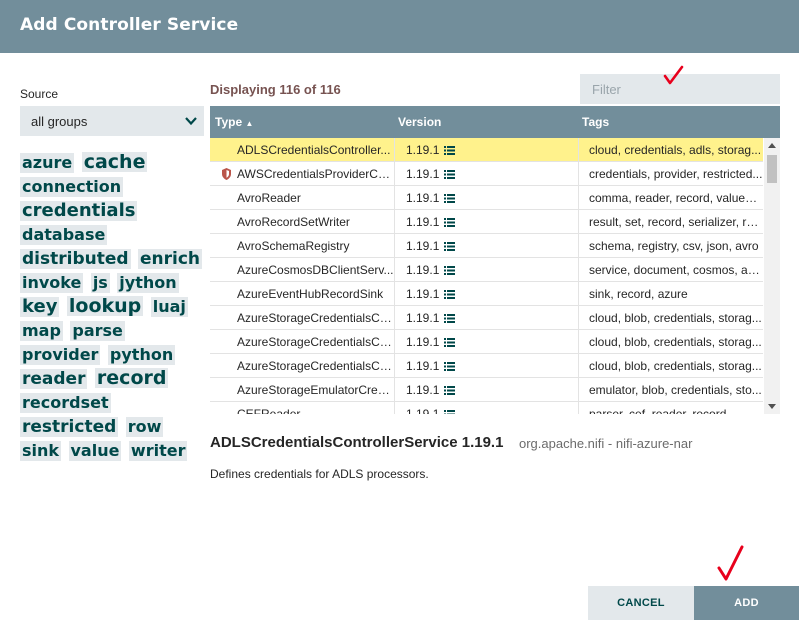  Describe the element at coordinates (54, 379) in the screenshot. I see `tag-reader: reader` at that location.